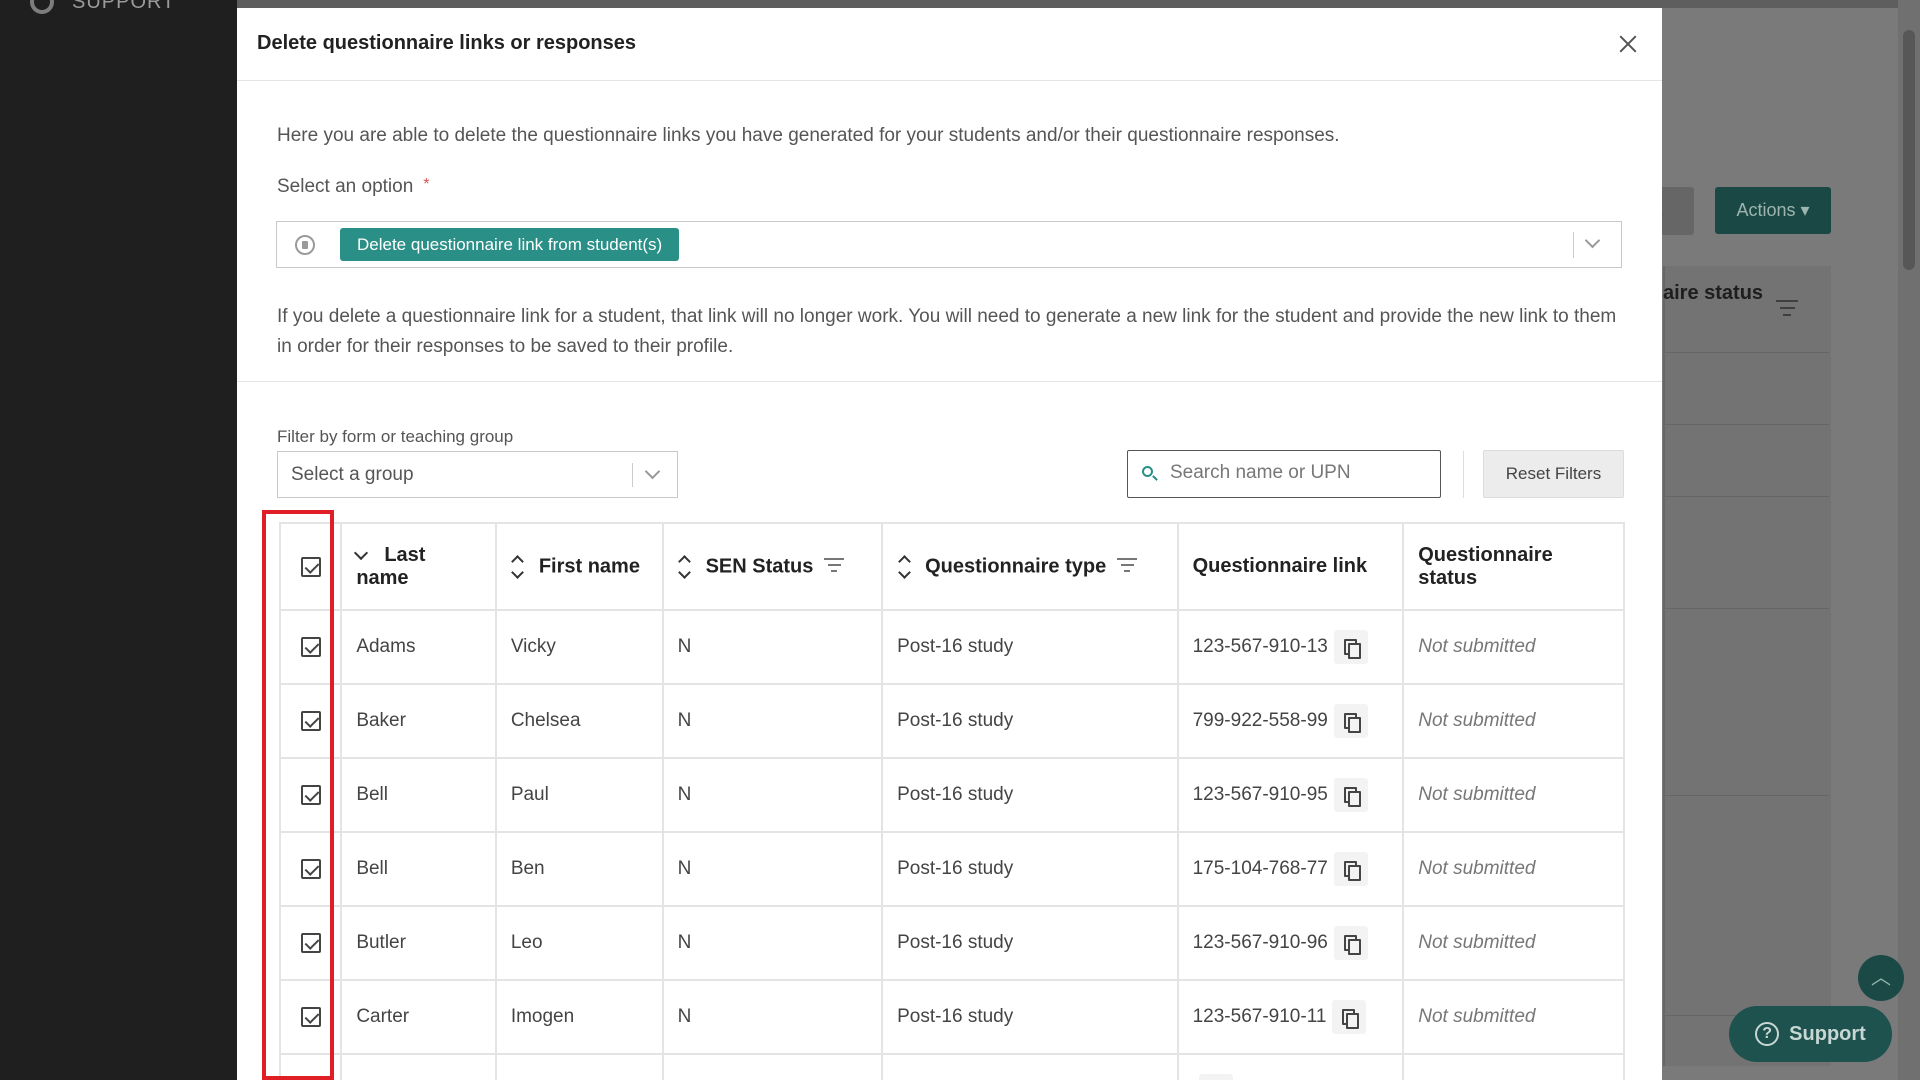 This screenshot has width=1920, height=1080. Describe the element at coordinates (345, 186) in the screenshot. I see `select-option-label-text: Select an option` at that location.